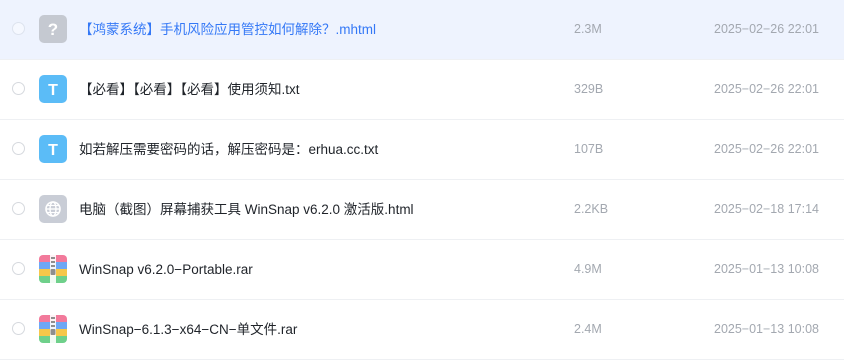 The width and height of the screenshot is (844, 360). What do you see at coordinates (53, 209) in the screenshot?
I see `html-file-icon` at bounding box center [53, 209].